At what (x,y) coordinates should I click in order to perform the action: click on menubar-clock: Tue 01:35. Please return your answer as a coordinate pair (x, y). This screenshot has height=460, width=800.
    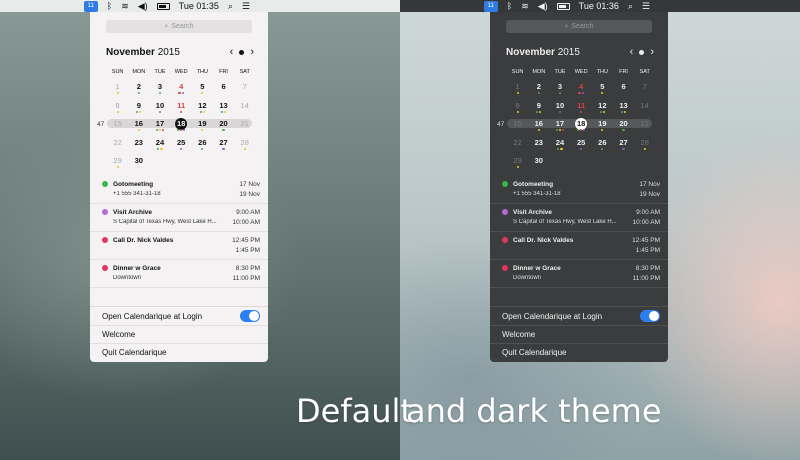
    Looking at the image, I should click on (199, 6).